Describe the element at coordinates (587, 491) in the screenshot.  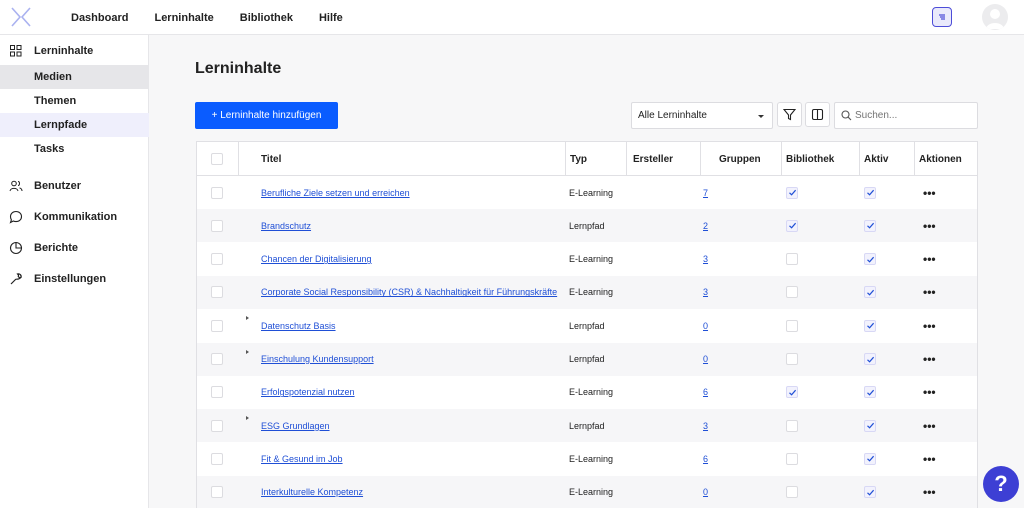
I see `table-row: Interkulturelle Kompetenz E-Learning 0 •••` at that location.